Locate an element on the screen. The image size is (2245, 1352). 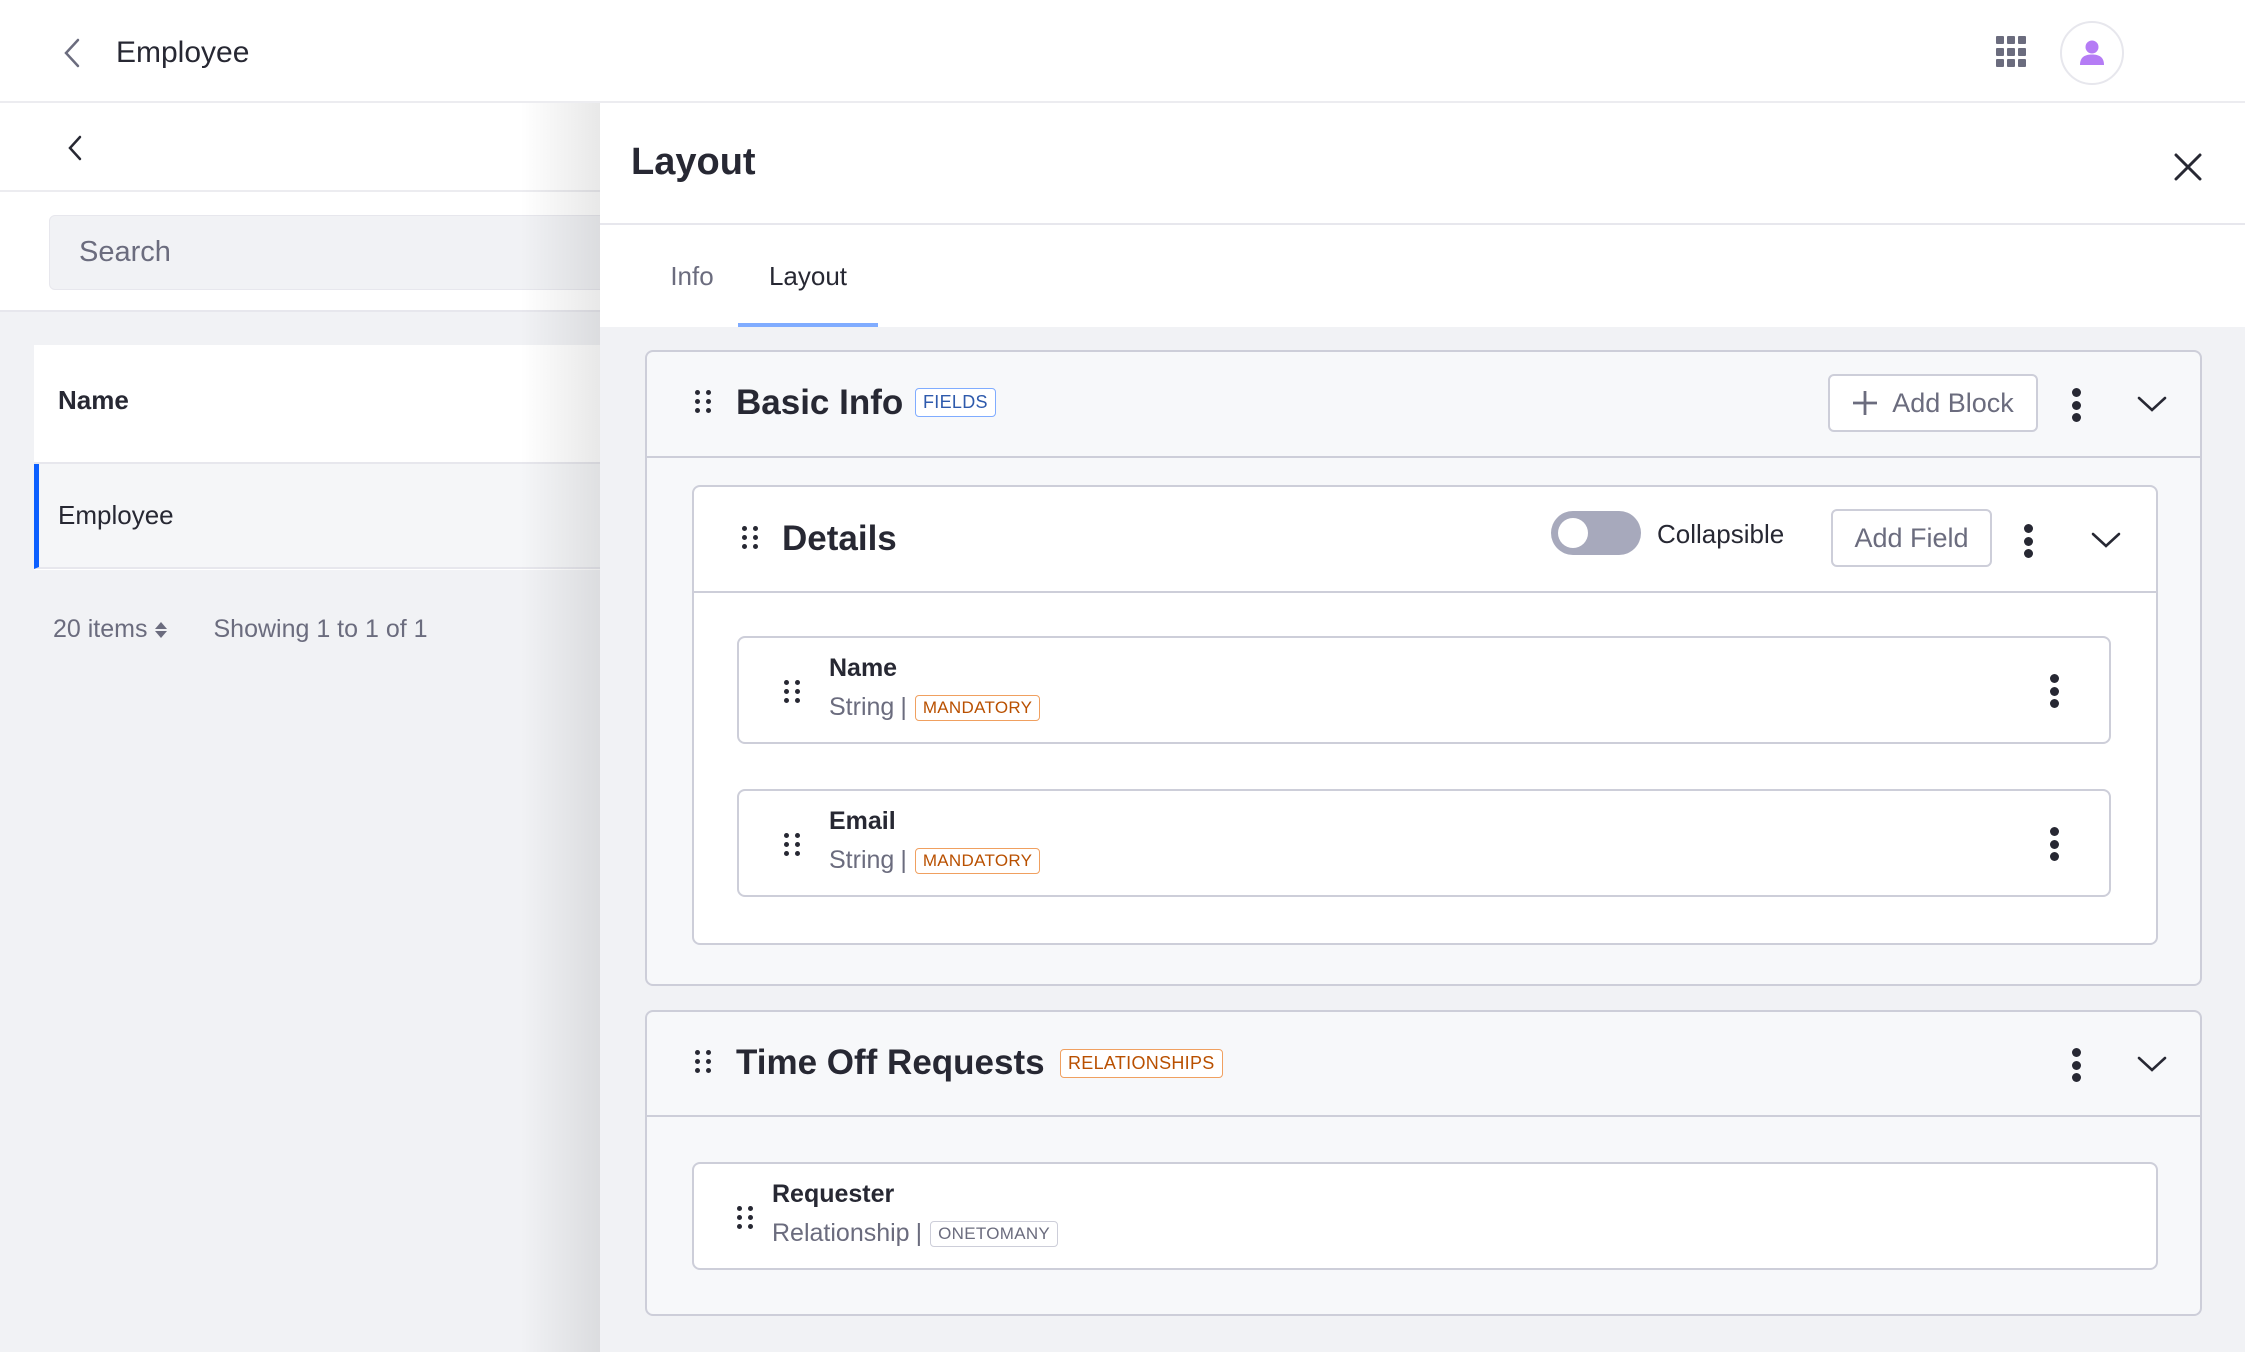
pagination-summary: Showing 1 to 1 of 1 is located at coordinates (320, 629).